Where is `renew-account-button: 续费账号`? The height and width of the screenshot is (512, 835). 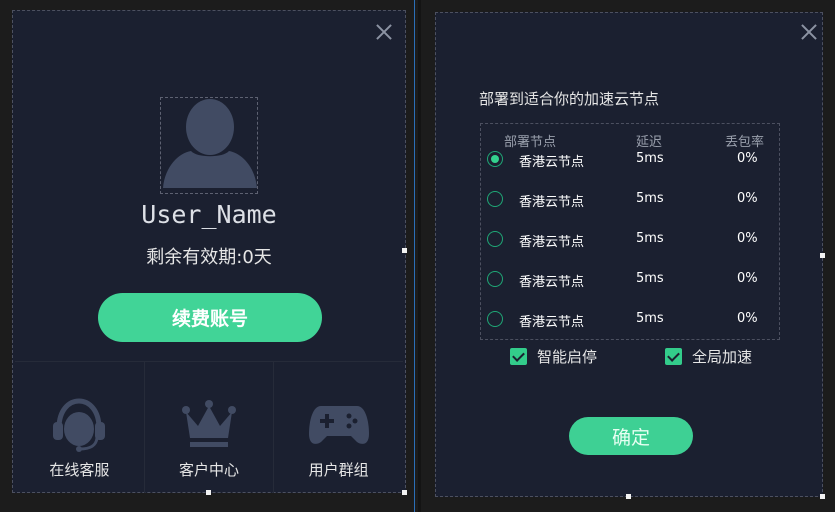
renew-account-button: 续费账号 is located at coordinates (210, 317).